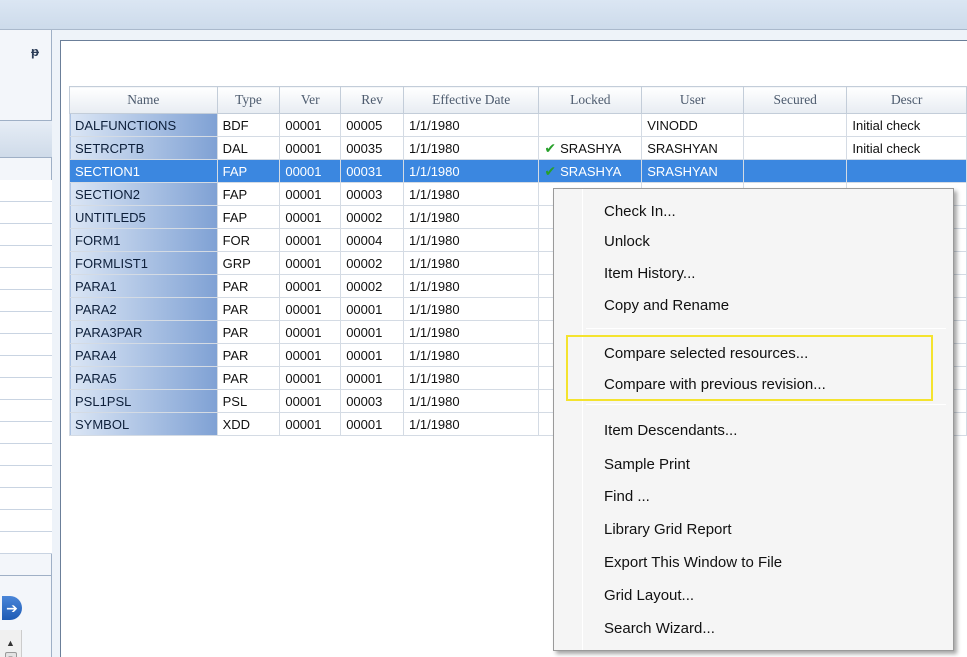 The width and height of the screenshot is (967, 657). I want to click on column-header: Name, so click(143, 100).